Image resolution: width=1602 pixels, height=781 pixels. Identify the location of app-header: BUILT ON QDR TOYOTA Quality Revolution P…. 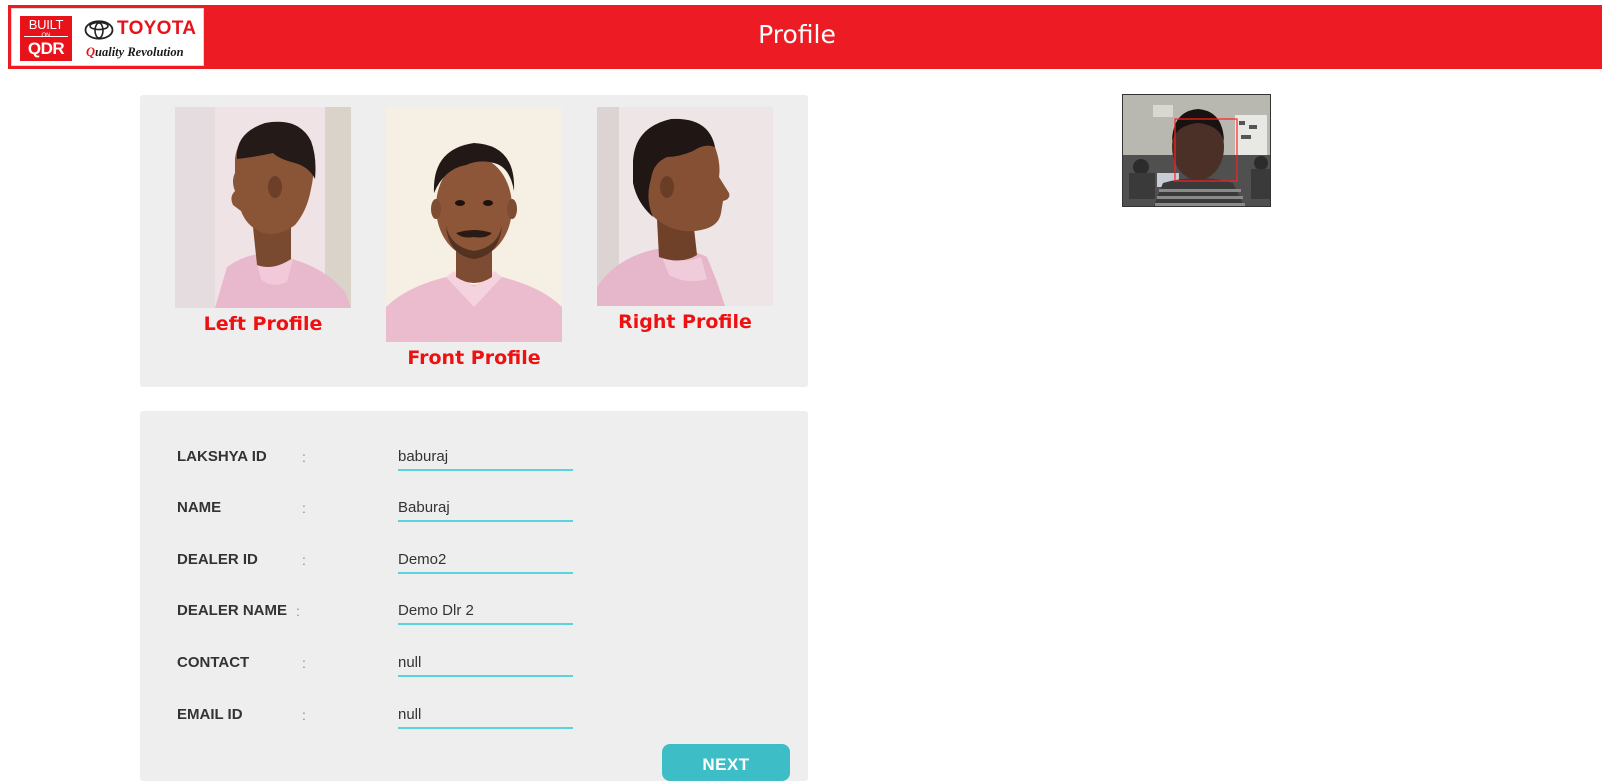
(805, 37).